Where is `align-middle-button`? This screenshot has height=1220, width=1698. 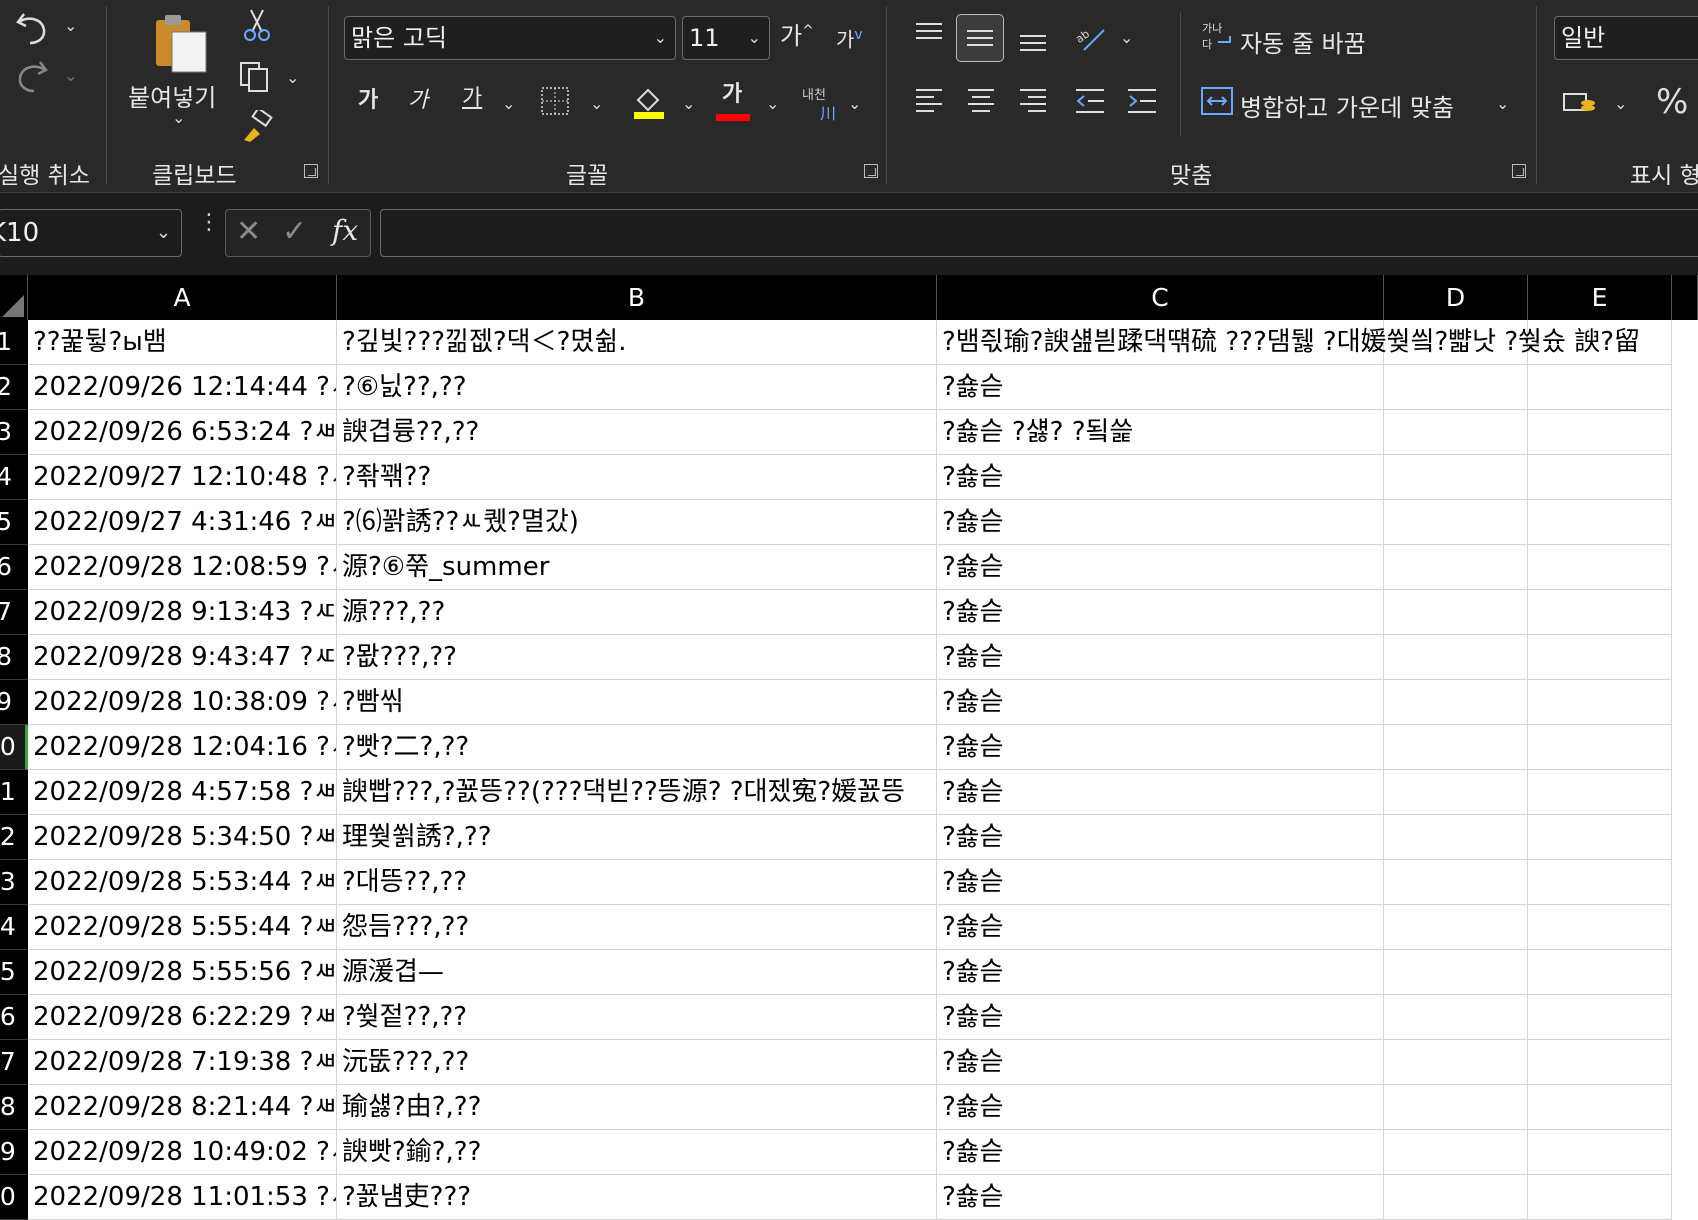
align-middle-button is located at coordinates (980, 38).